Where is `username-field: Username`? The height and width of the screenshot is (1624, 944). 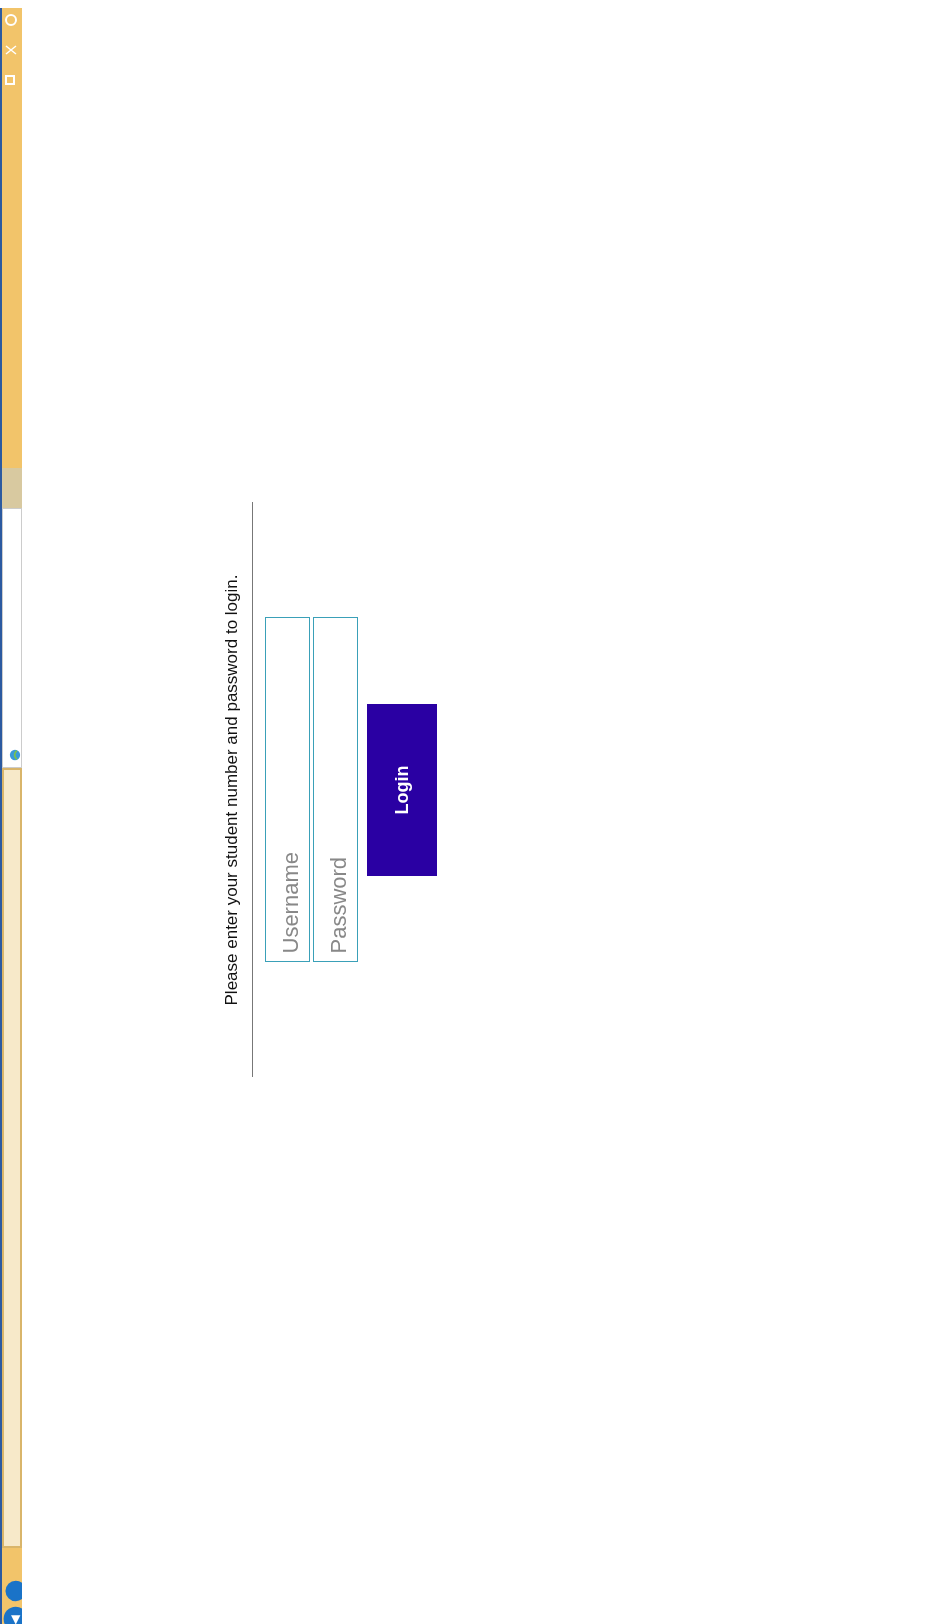
username-field: Username is located at coordinates (287, 790).